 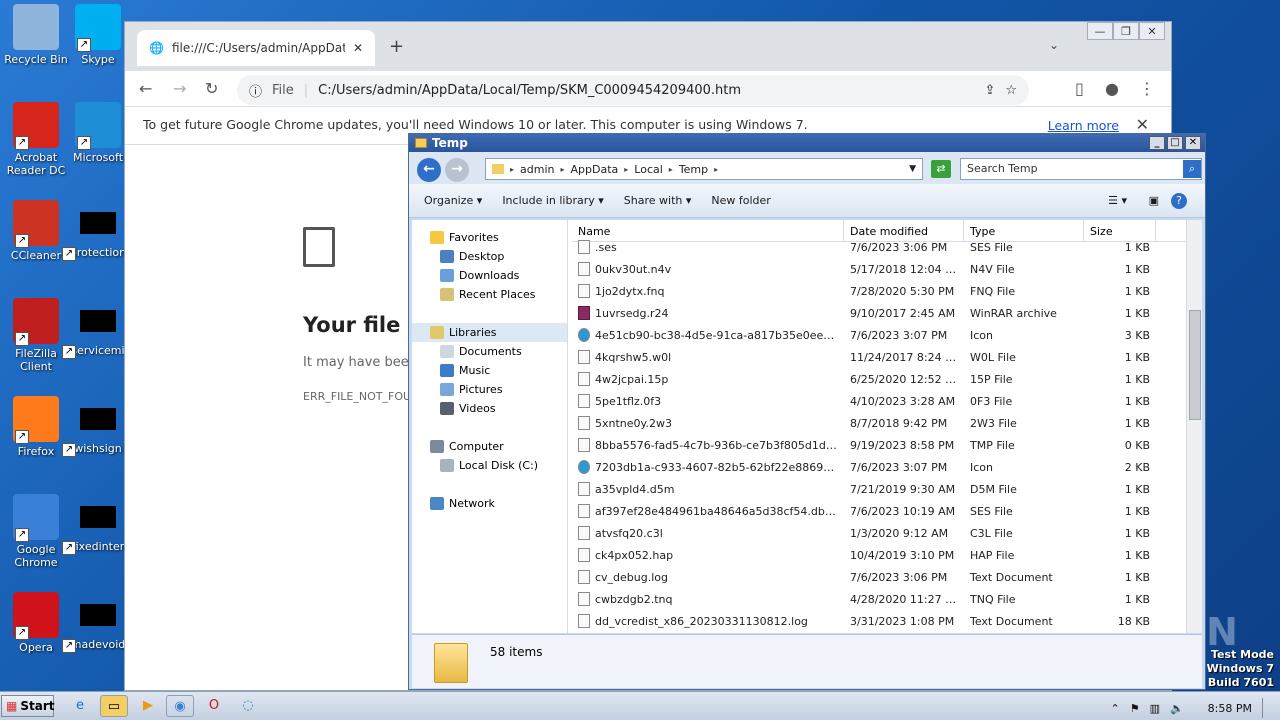 I want to click on new-tab-button: +, so click(x=396, y=46).